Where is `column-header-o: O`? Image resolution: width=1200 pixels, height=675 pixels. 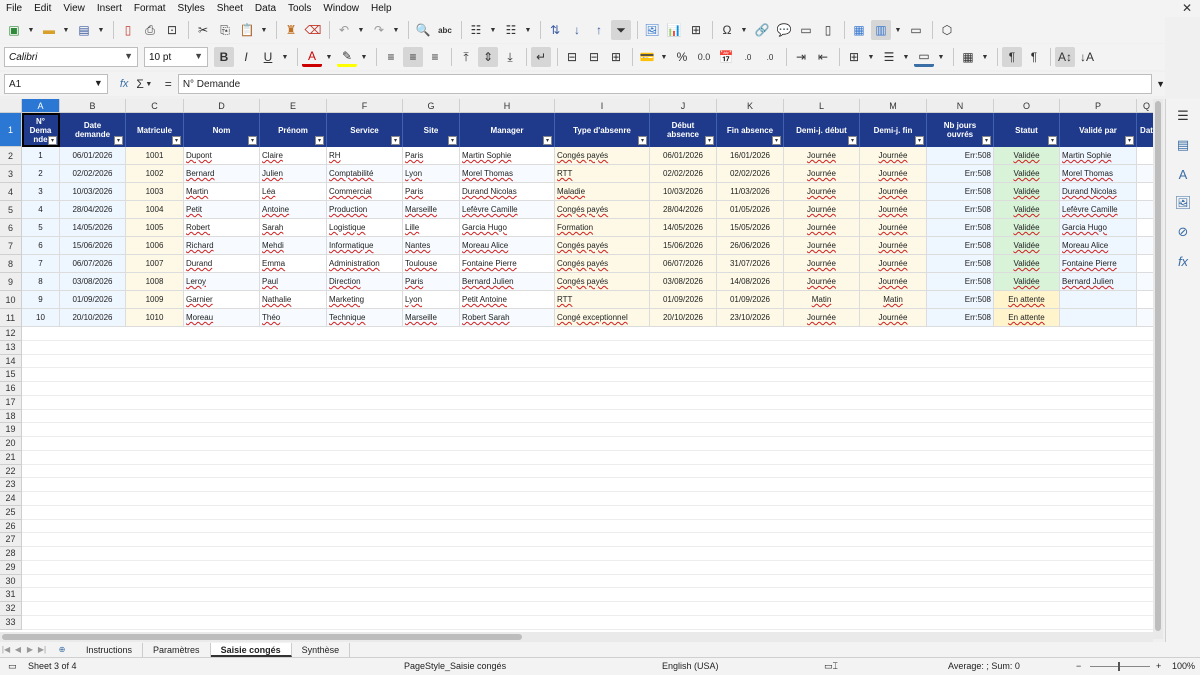 column-header-o: O is located at coordinates (1027, 106).